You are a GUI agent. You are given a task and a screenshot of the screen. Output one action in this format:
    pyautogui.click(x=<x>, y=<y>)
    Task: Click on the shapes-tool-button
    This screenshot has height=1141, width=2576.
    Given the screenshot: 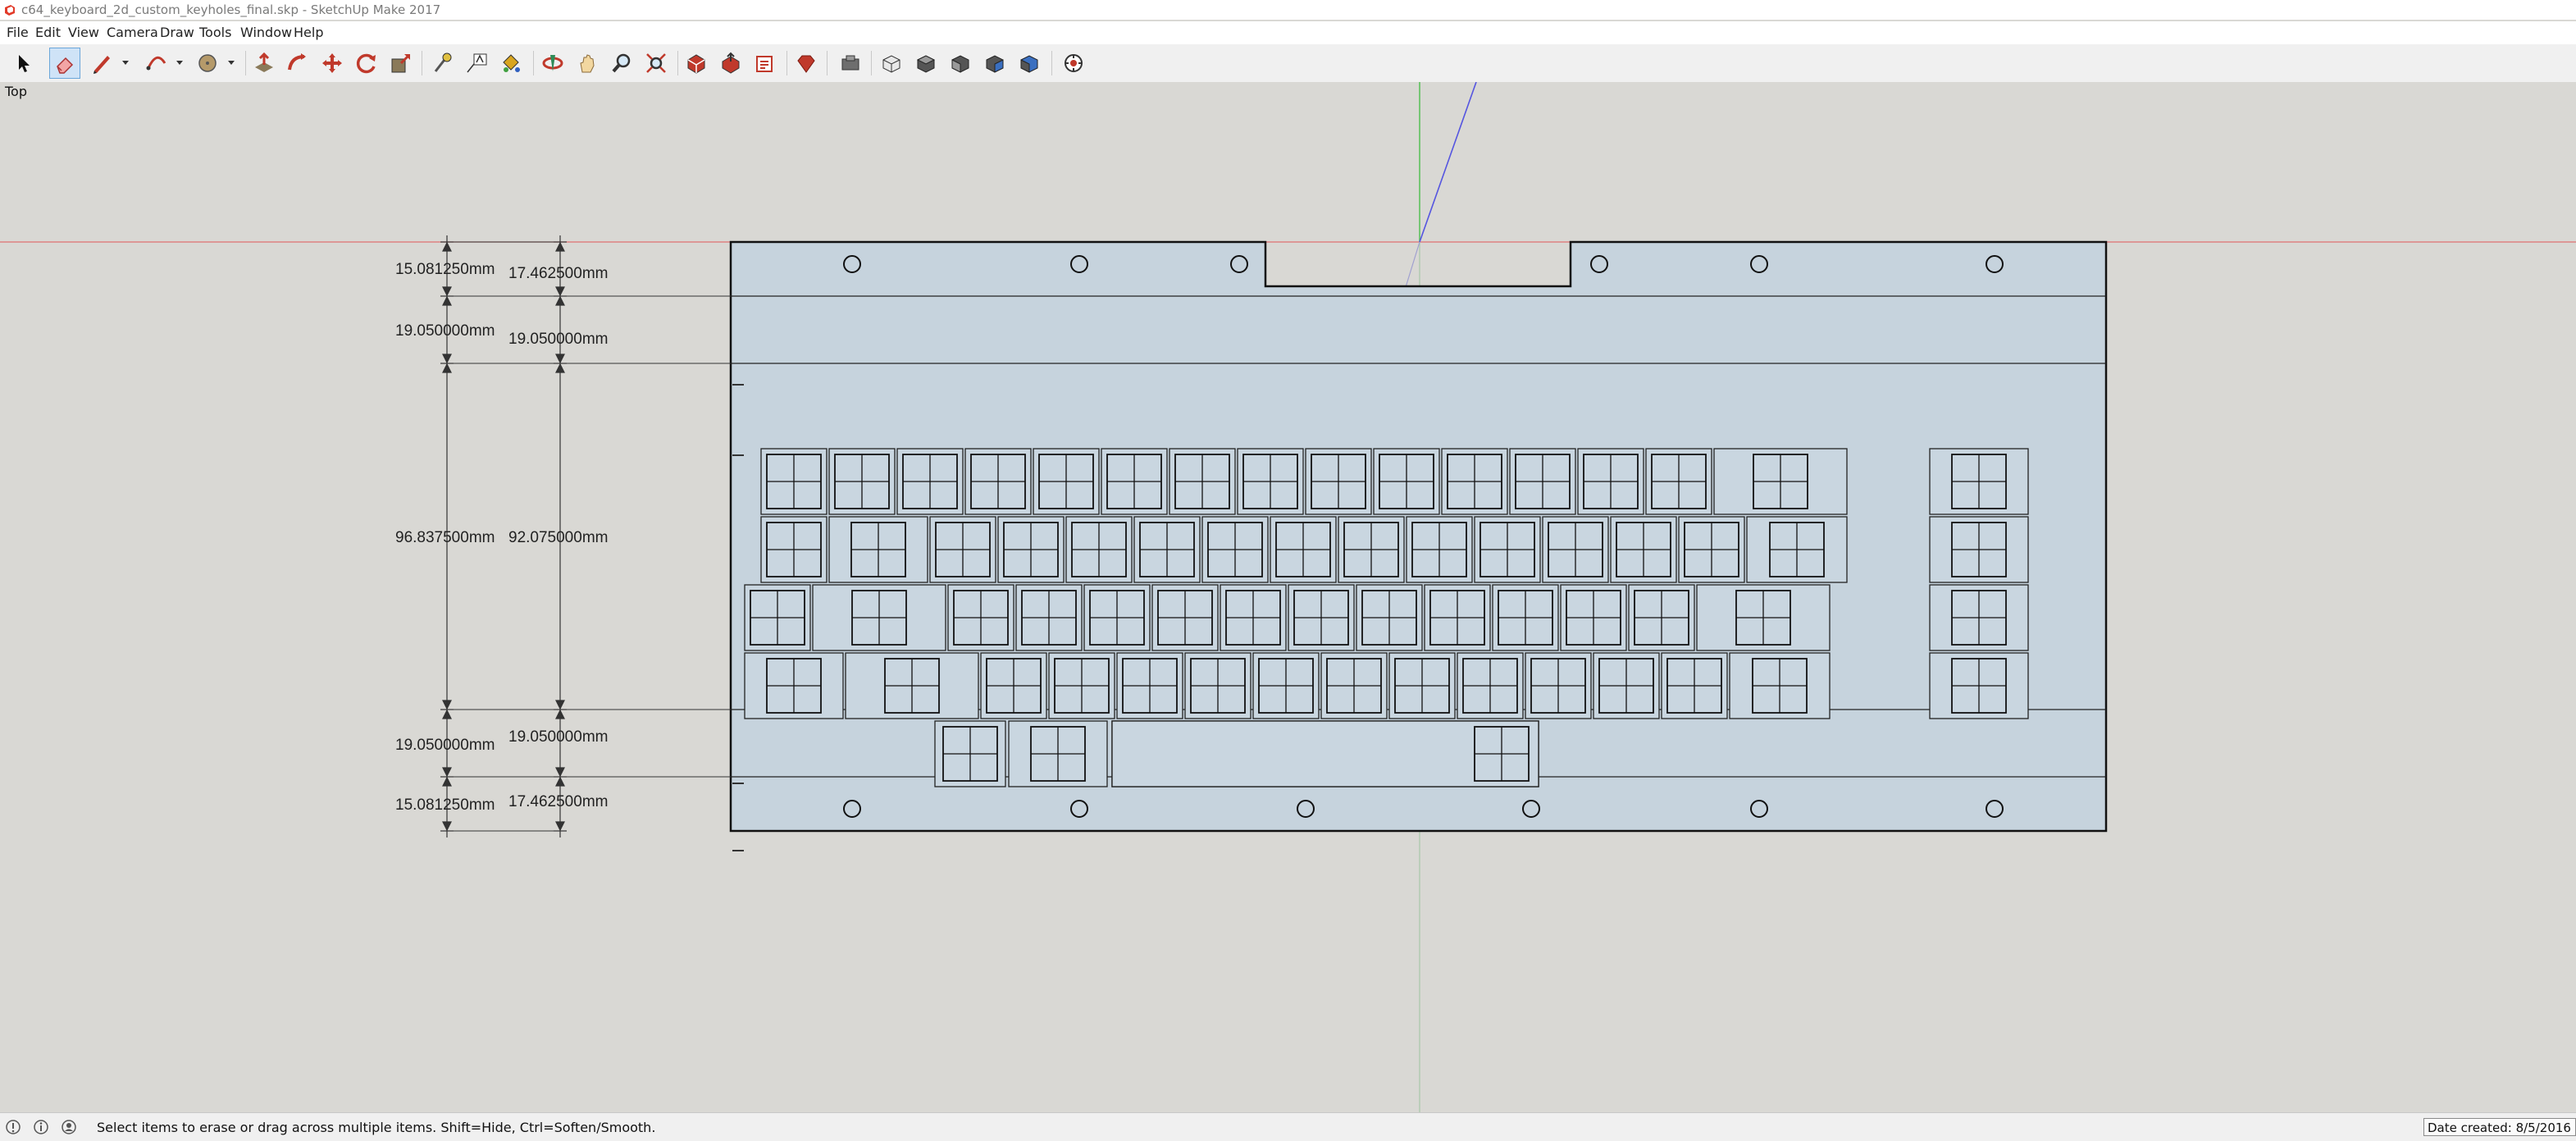 What is the action you would take?
    pyautogui.click(x=207, y=63)
    